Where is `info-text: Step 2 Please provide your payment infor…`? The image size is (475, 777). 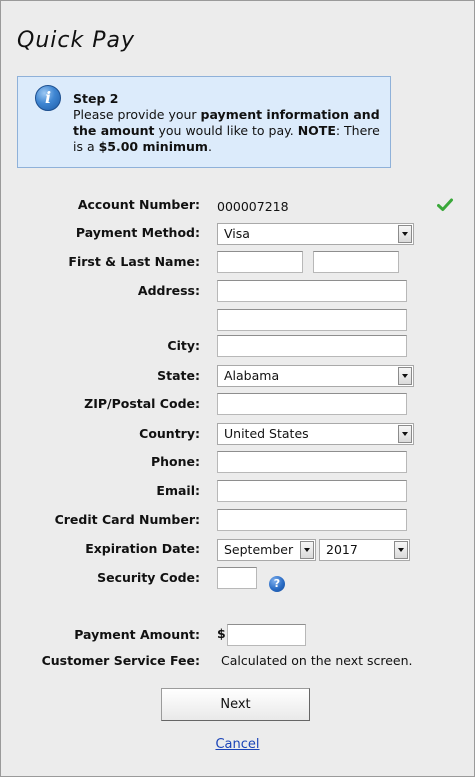 info-text: Step 2 Please provide your payment infor… is located at coordinates (228, 123).